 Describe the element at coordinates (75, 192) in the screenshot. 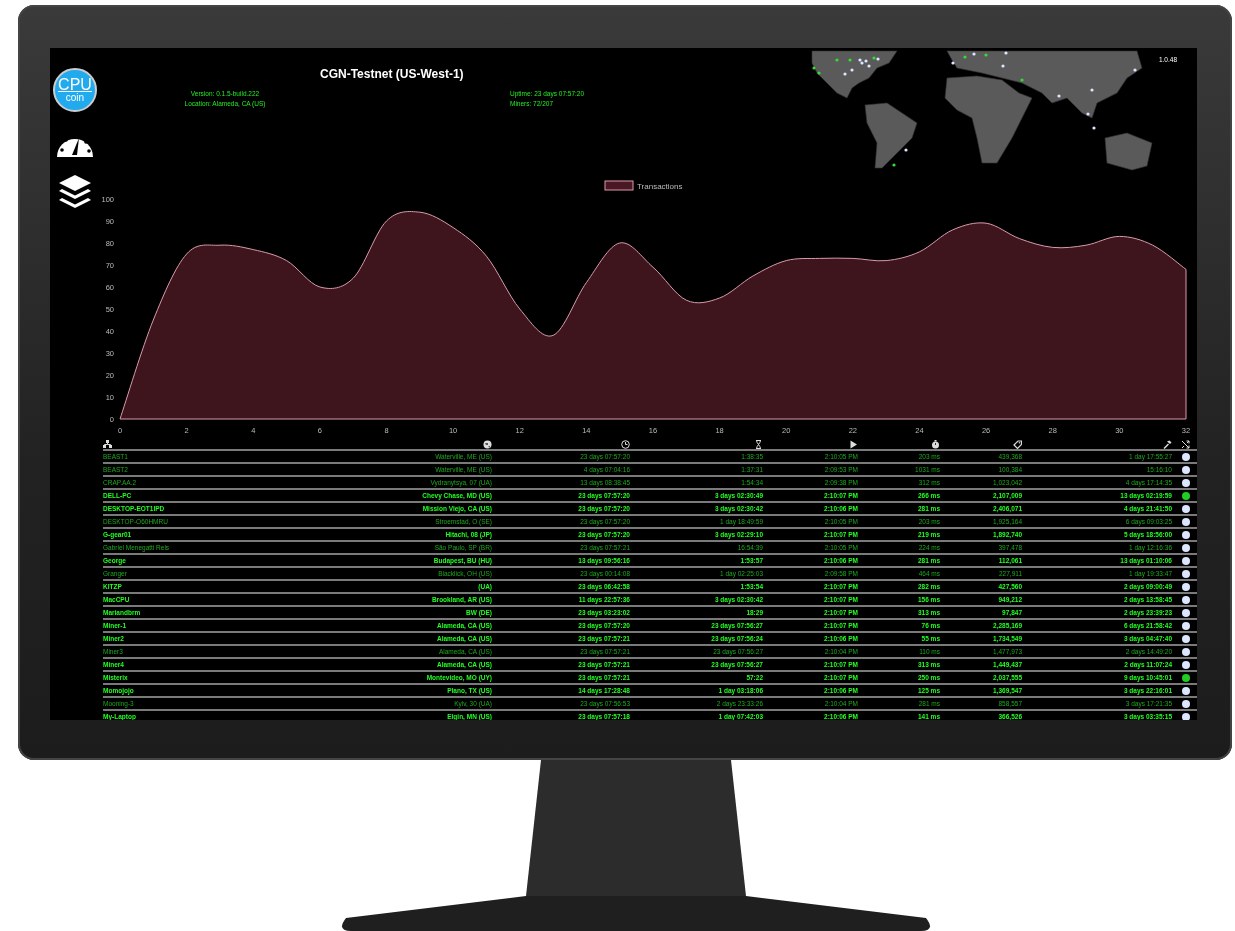

I see `layers-icon` at that location.